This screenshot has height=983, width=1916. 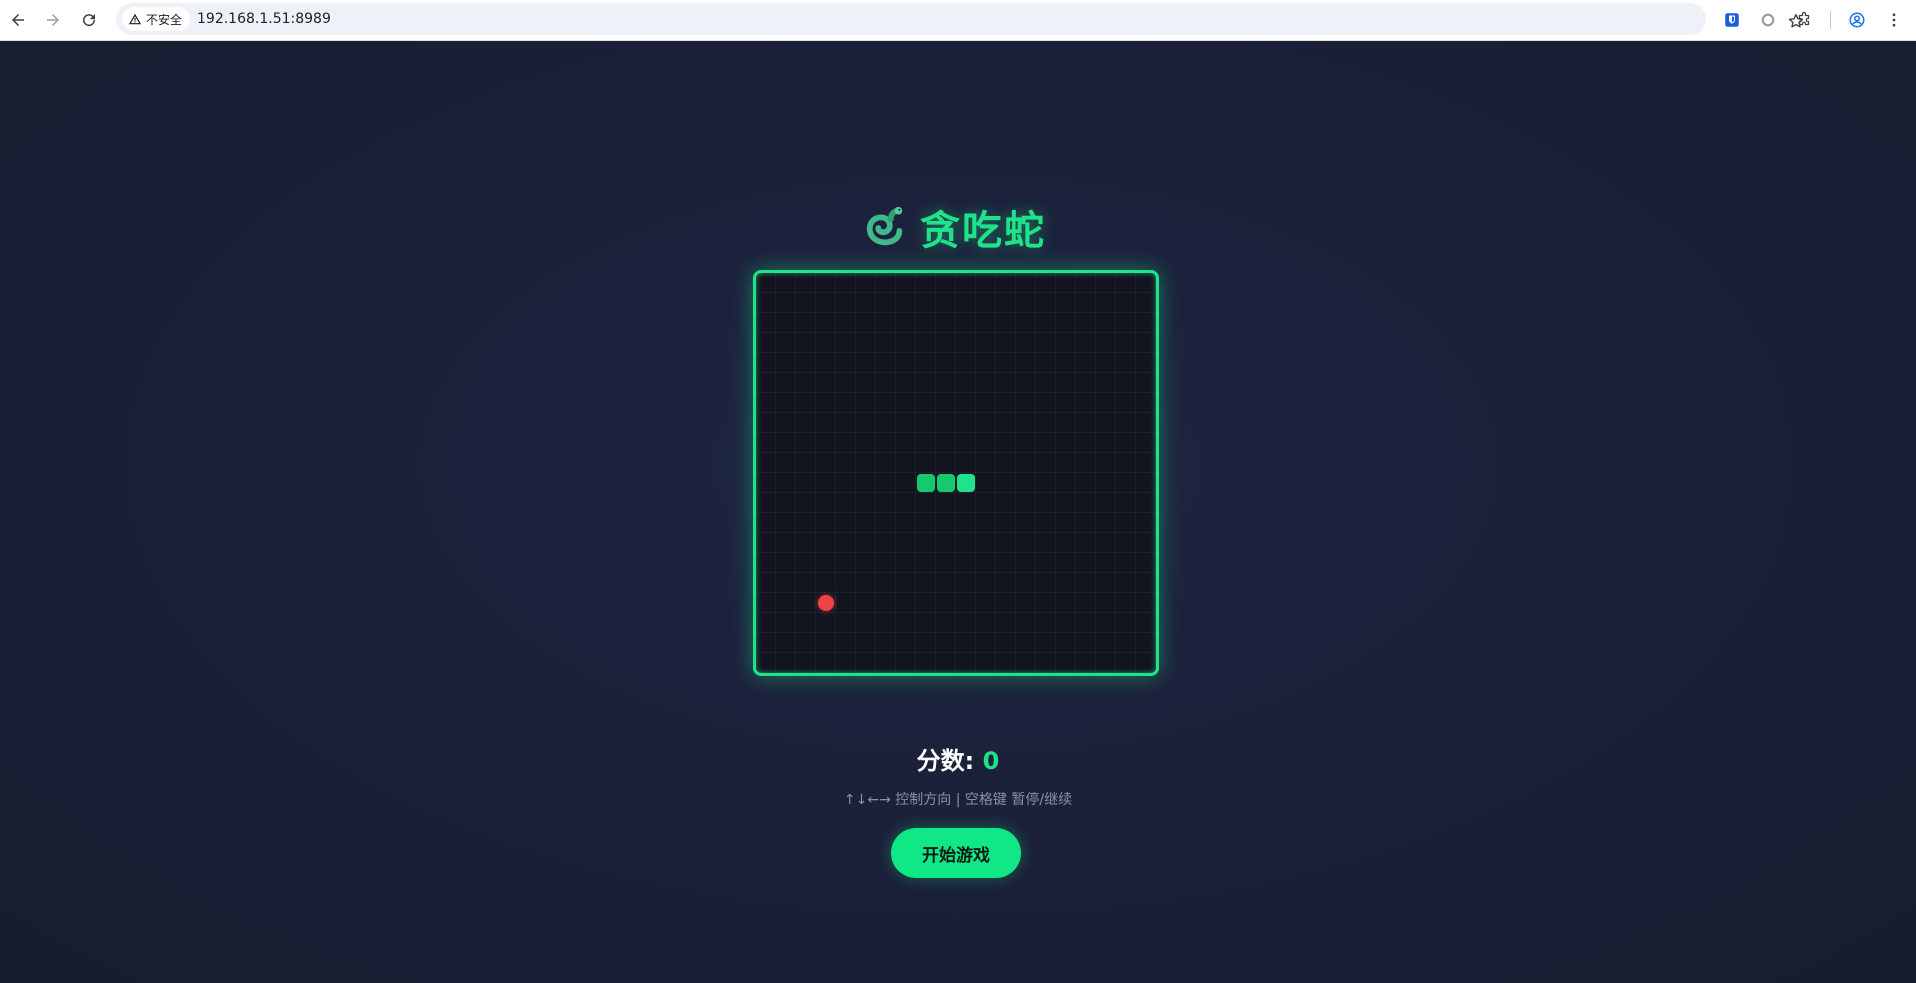 I want to click on warning-icon, so click(x=135, y=19).